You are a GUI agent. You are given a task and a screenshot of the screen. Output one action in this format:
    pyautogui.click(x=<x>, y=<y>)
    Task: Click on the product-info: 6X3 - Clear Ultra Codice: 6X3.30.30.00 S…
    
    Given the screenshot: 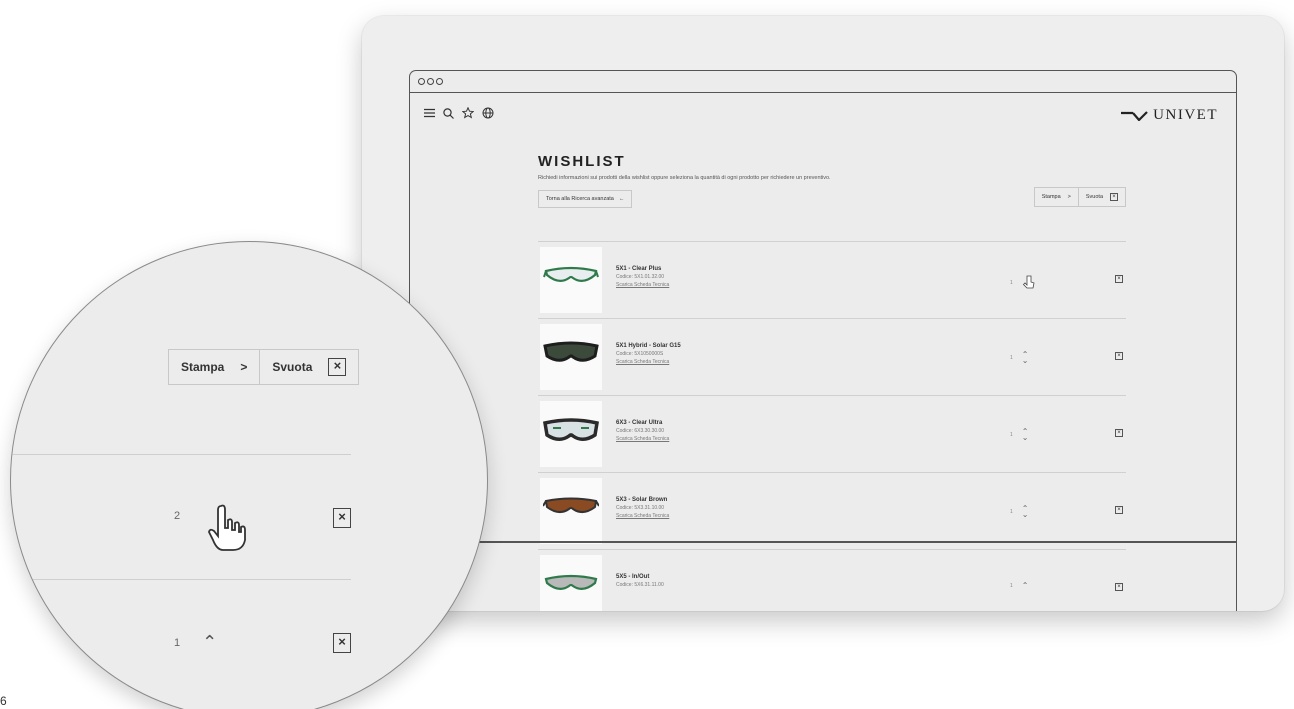 What is the action you would take?
    pyautogui.click(x=642, y=431)
    